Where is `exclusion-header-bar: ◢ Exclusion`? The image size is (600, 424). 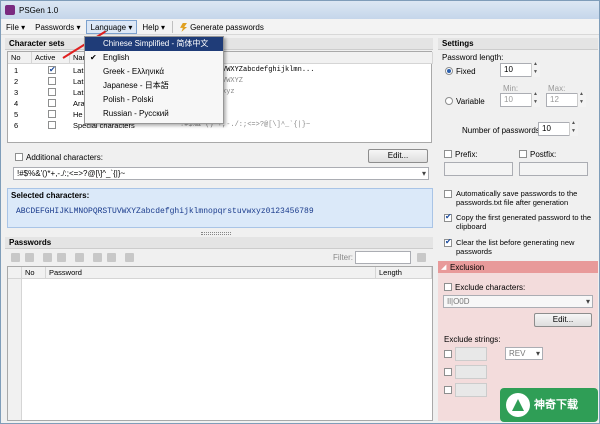
exclusion-header-bar: ◢ Exclusion is located at coordinates (518, 267).